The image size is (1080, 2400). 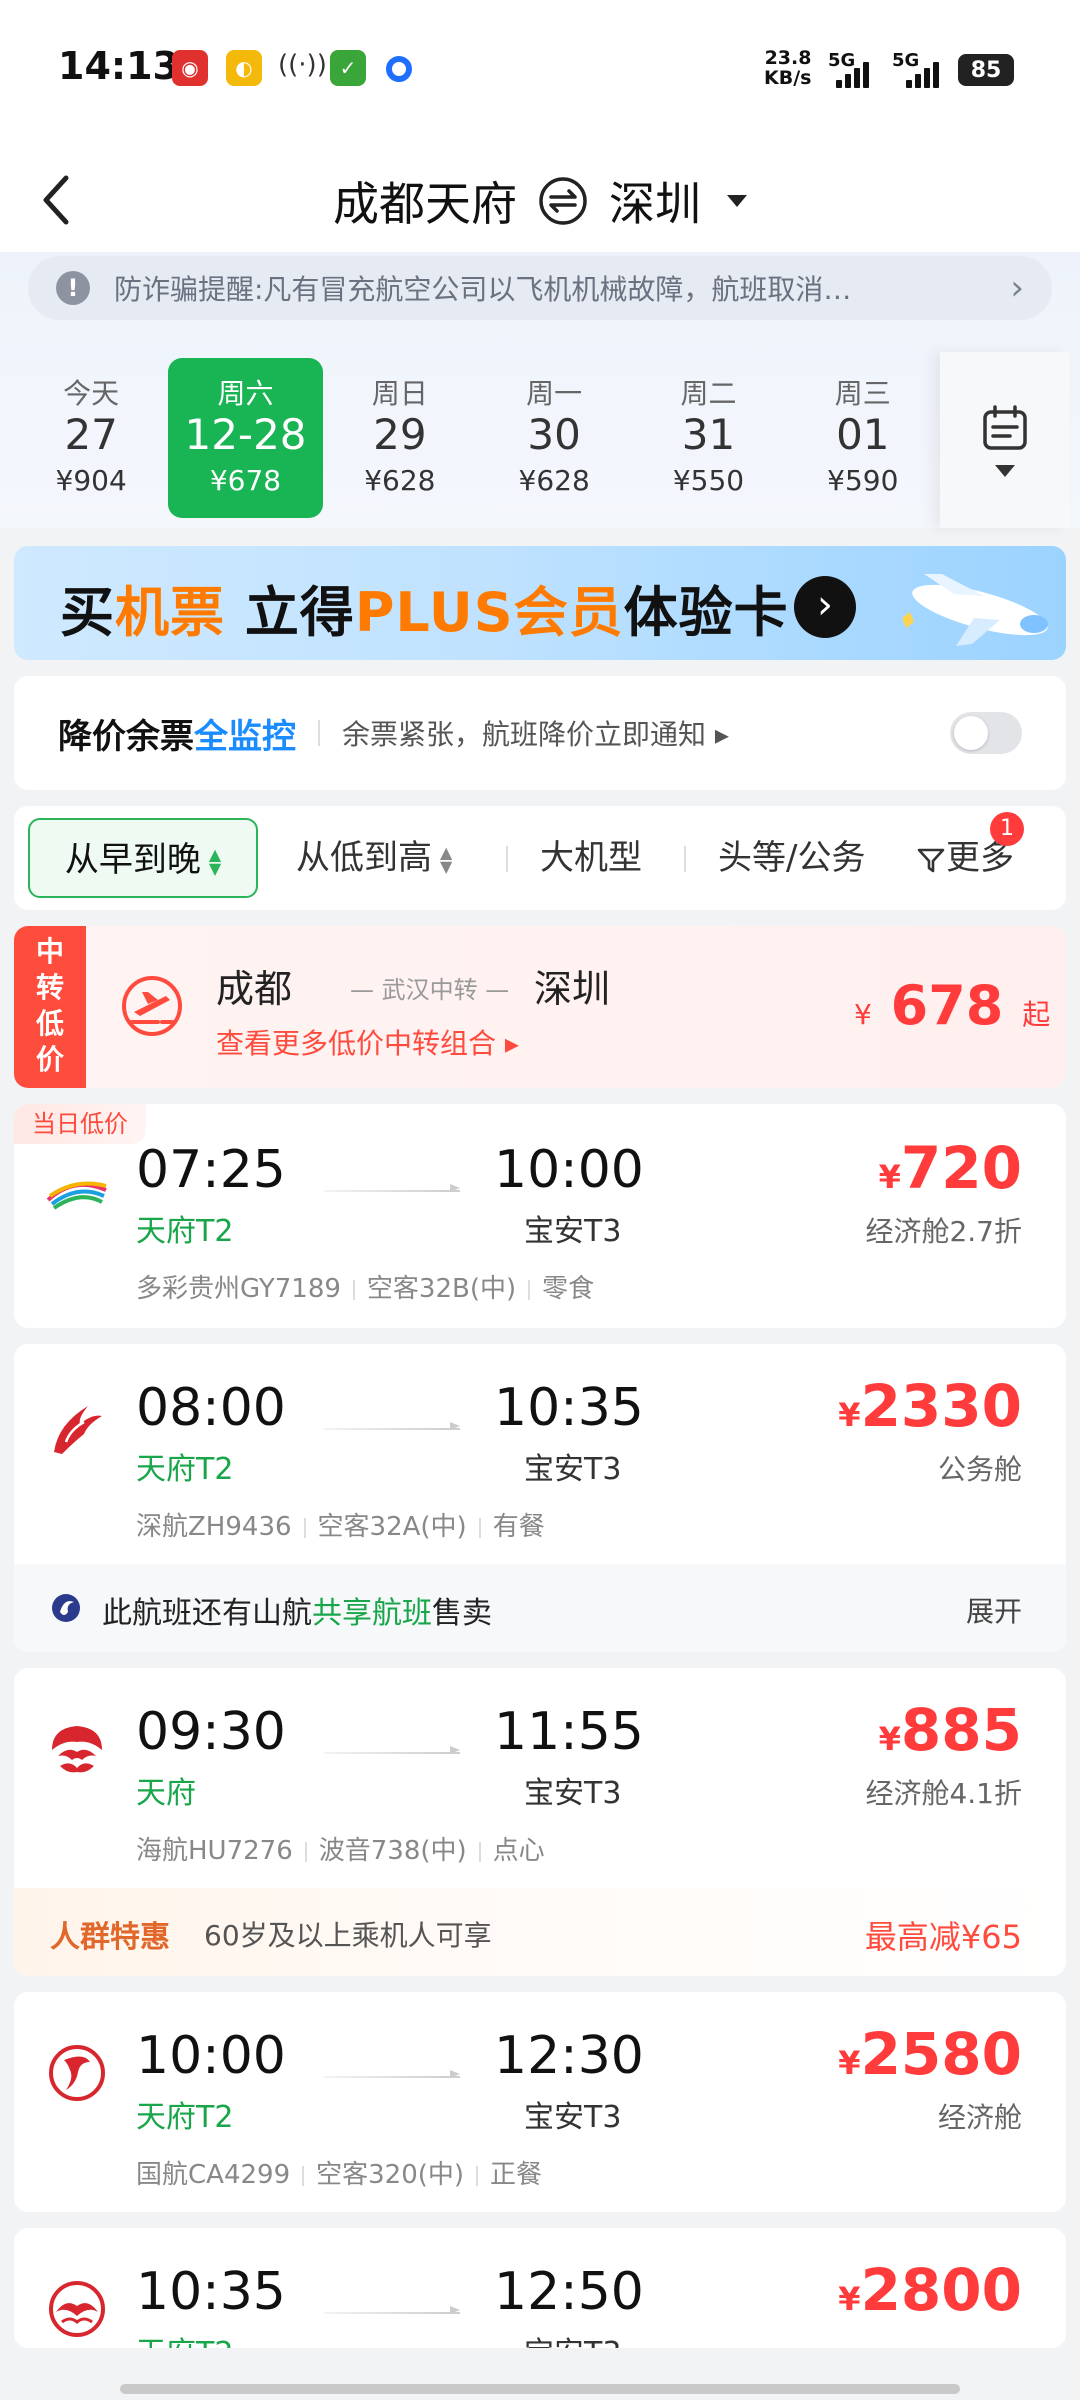 I want to click on sort-low-to-high: 从低到高 ▲ ▼, so click(x=374, y=858).